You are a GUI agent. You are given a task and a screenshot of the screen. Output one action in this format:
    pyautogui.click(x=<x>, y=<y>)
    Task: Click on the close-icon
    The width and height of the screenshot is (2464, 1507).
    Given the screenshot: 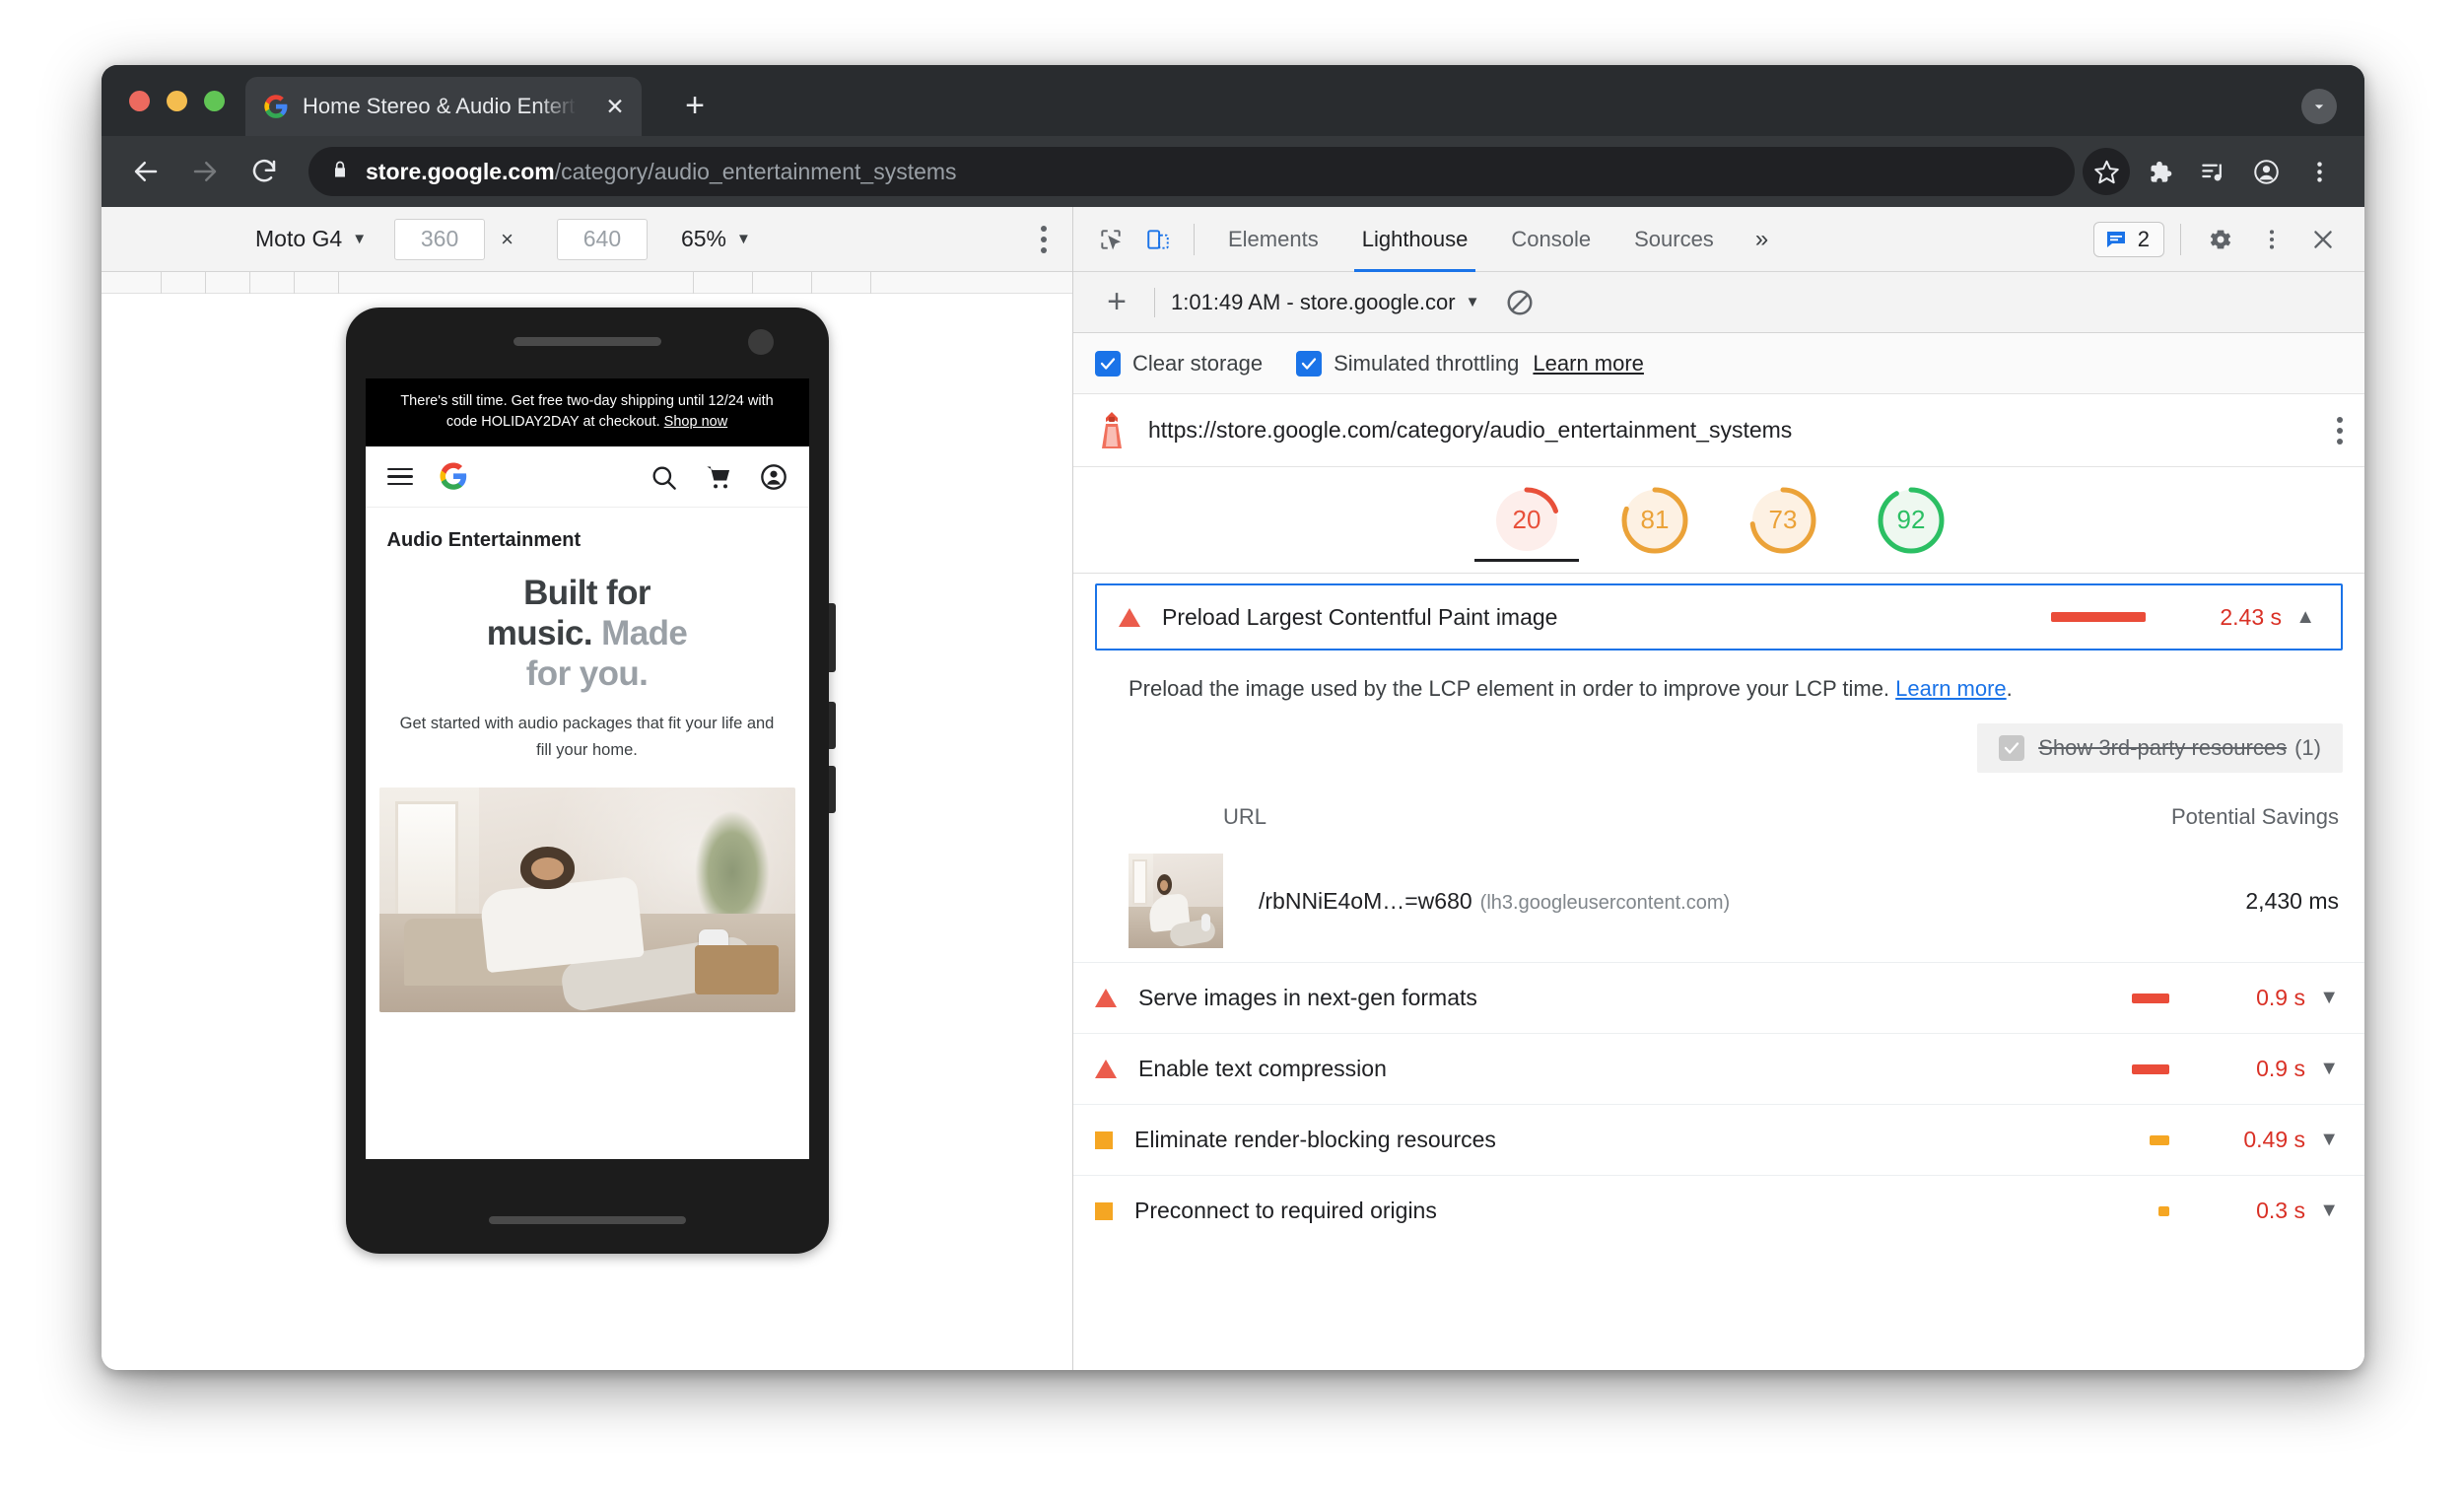 What is the action you would take?
    pyautogui.click(x=2323, y=239)
    